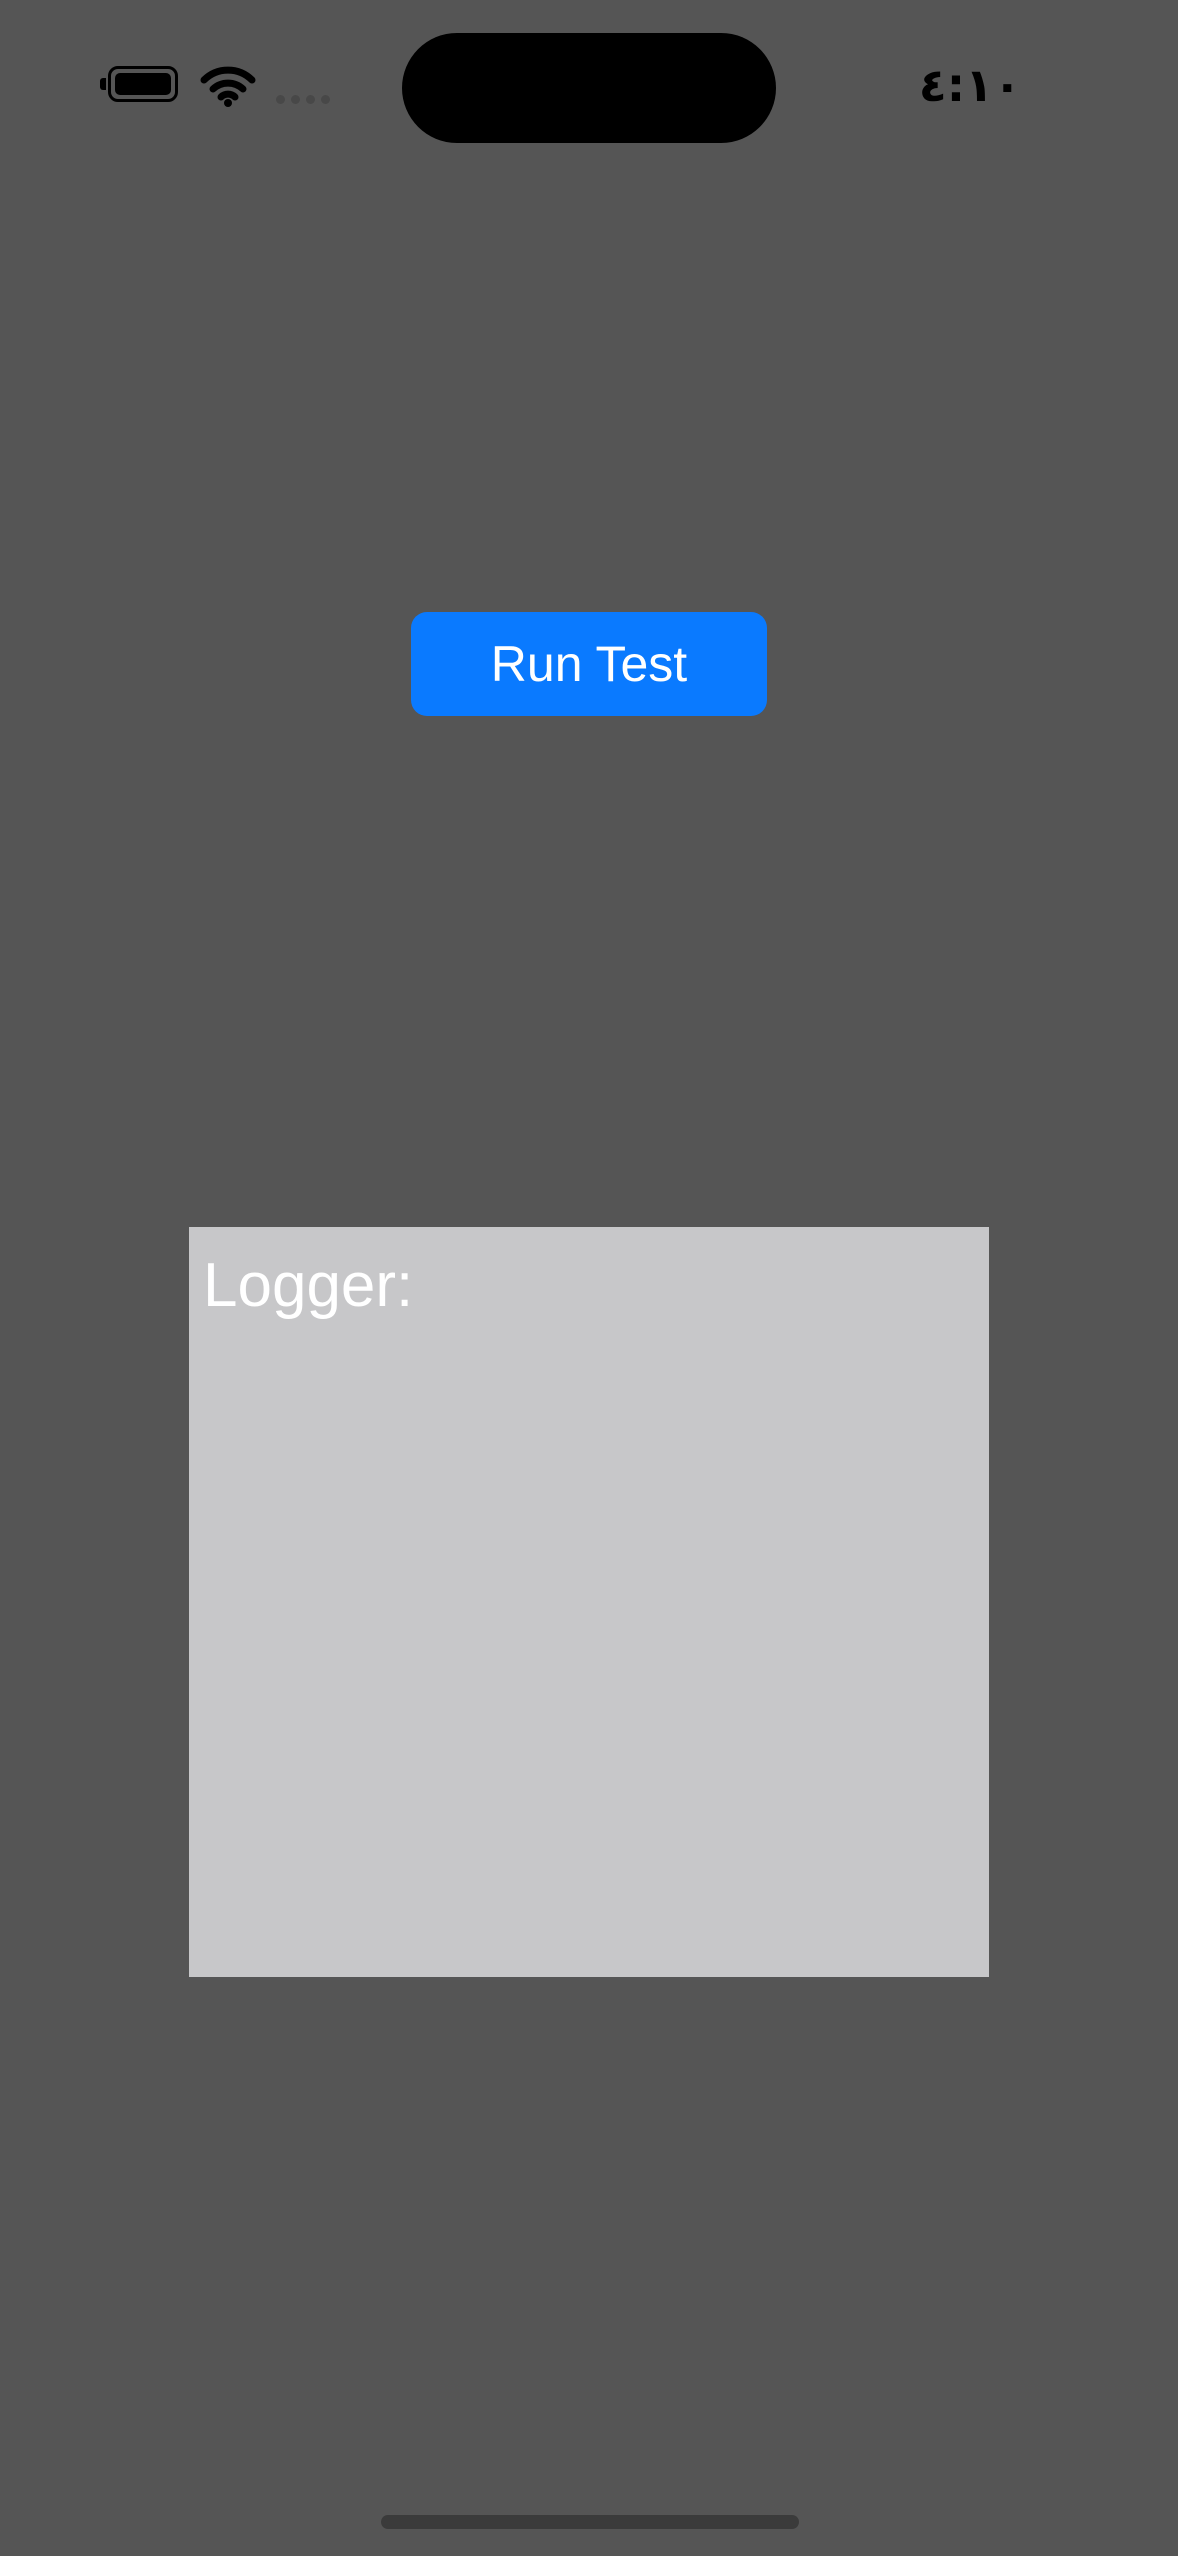 This screenshot has width=1178, height=2556. What do you see at coordinates (589, 664) in the screenshot?
I see `run-test-button: Run Test` at bounding box center [589, 664].